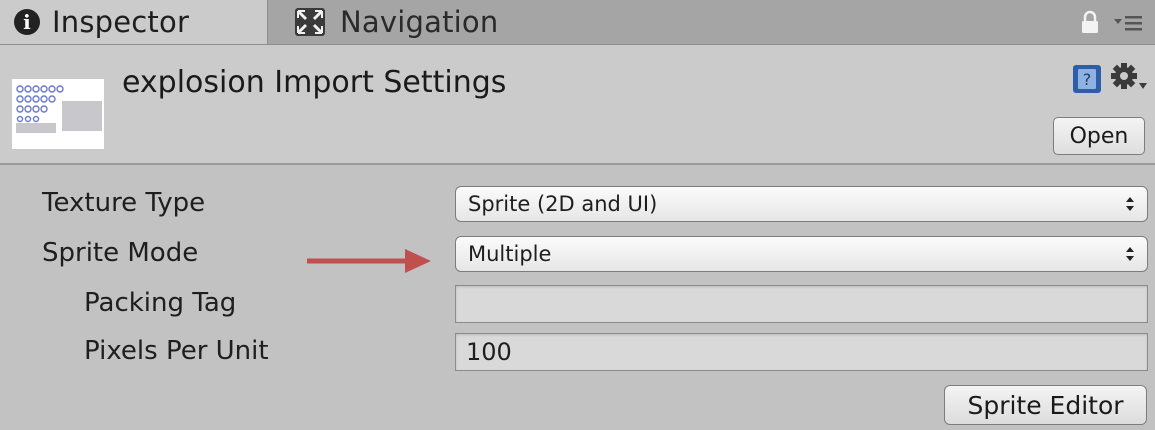 Image resolution: width=1155 pixels, height=430 pixels. I want to click on packing-tag-field, so click(801, 304).